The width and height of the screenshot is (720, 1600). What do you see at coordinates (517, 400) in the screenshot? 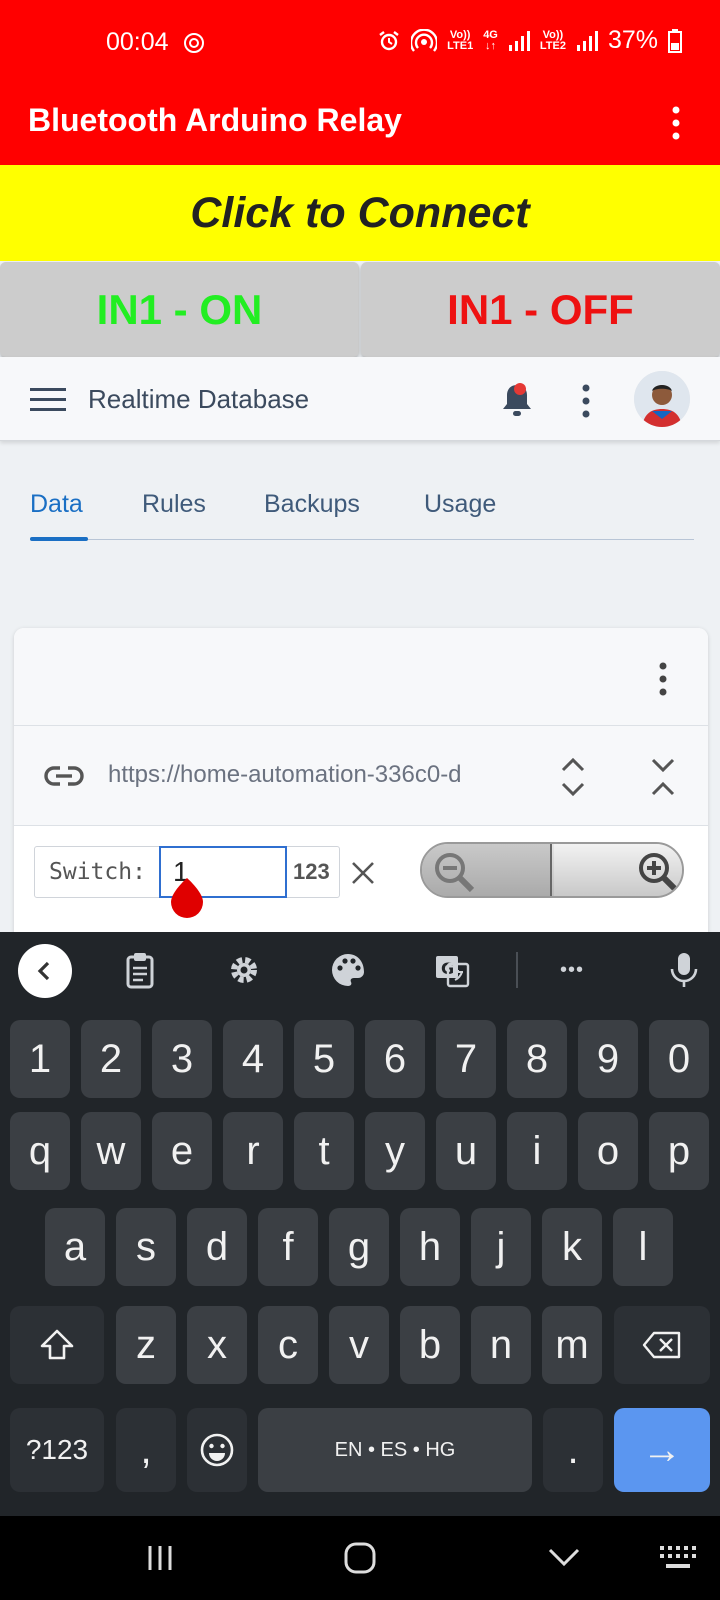
I see `notification-bell-icon` at bounding box center [517, 400].